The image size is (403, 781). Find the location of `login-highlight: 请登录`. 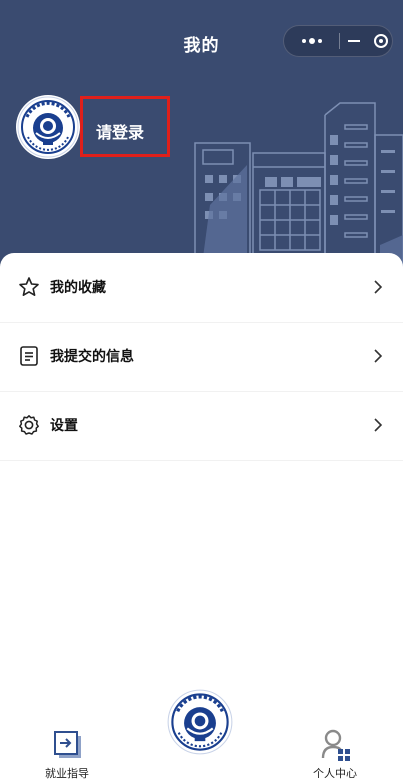

login-highlight: 请登录 is located at coordinates (125, 126).